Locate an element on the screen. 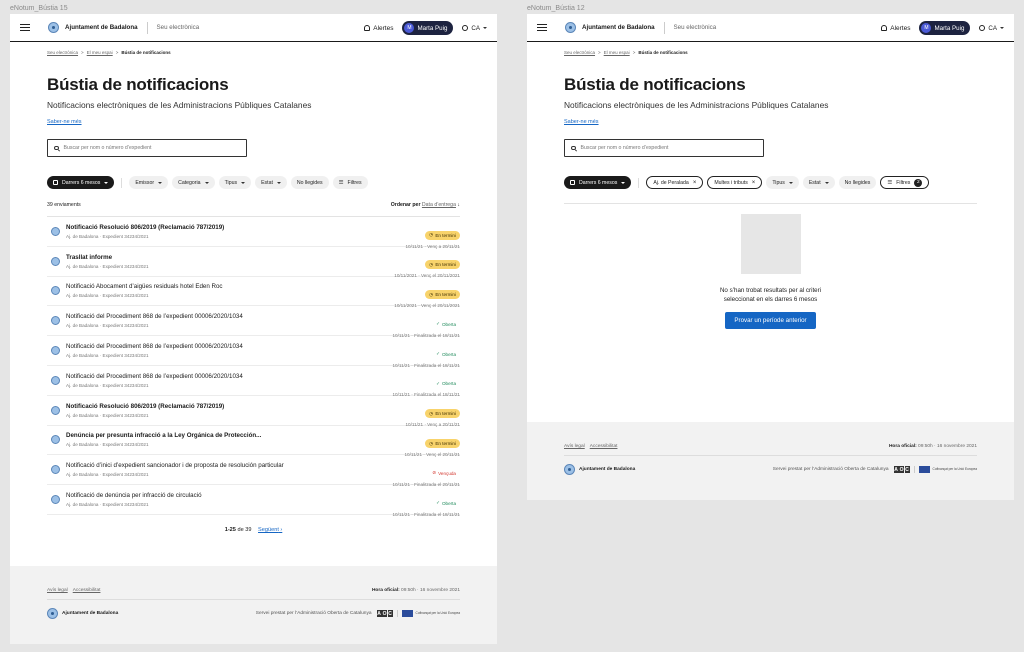  empty-illustration is located at coordinates (770, 244).